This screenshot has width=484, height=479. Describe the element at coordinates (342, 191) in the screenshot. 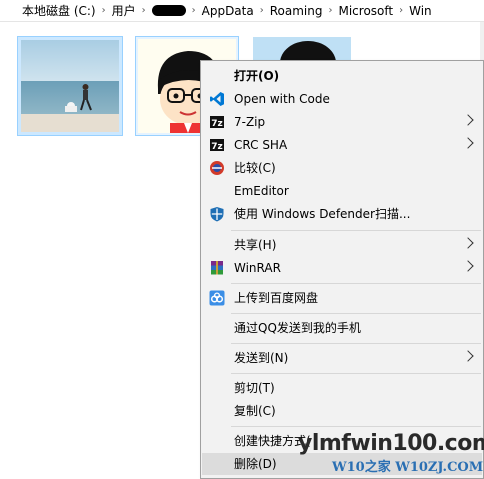

I see `menu-item-emeditor: EmEditor` at that location.